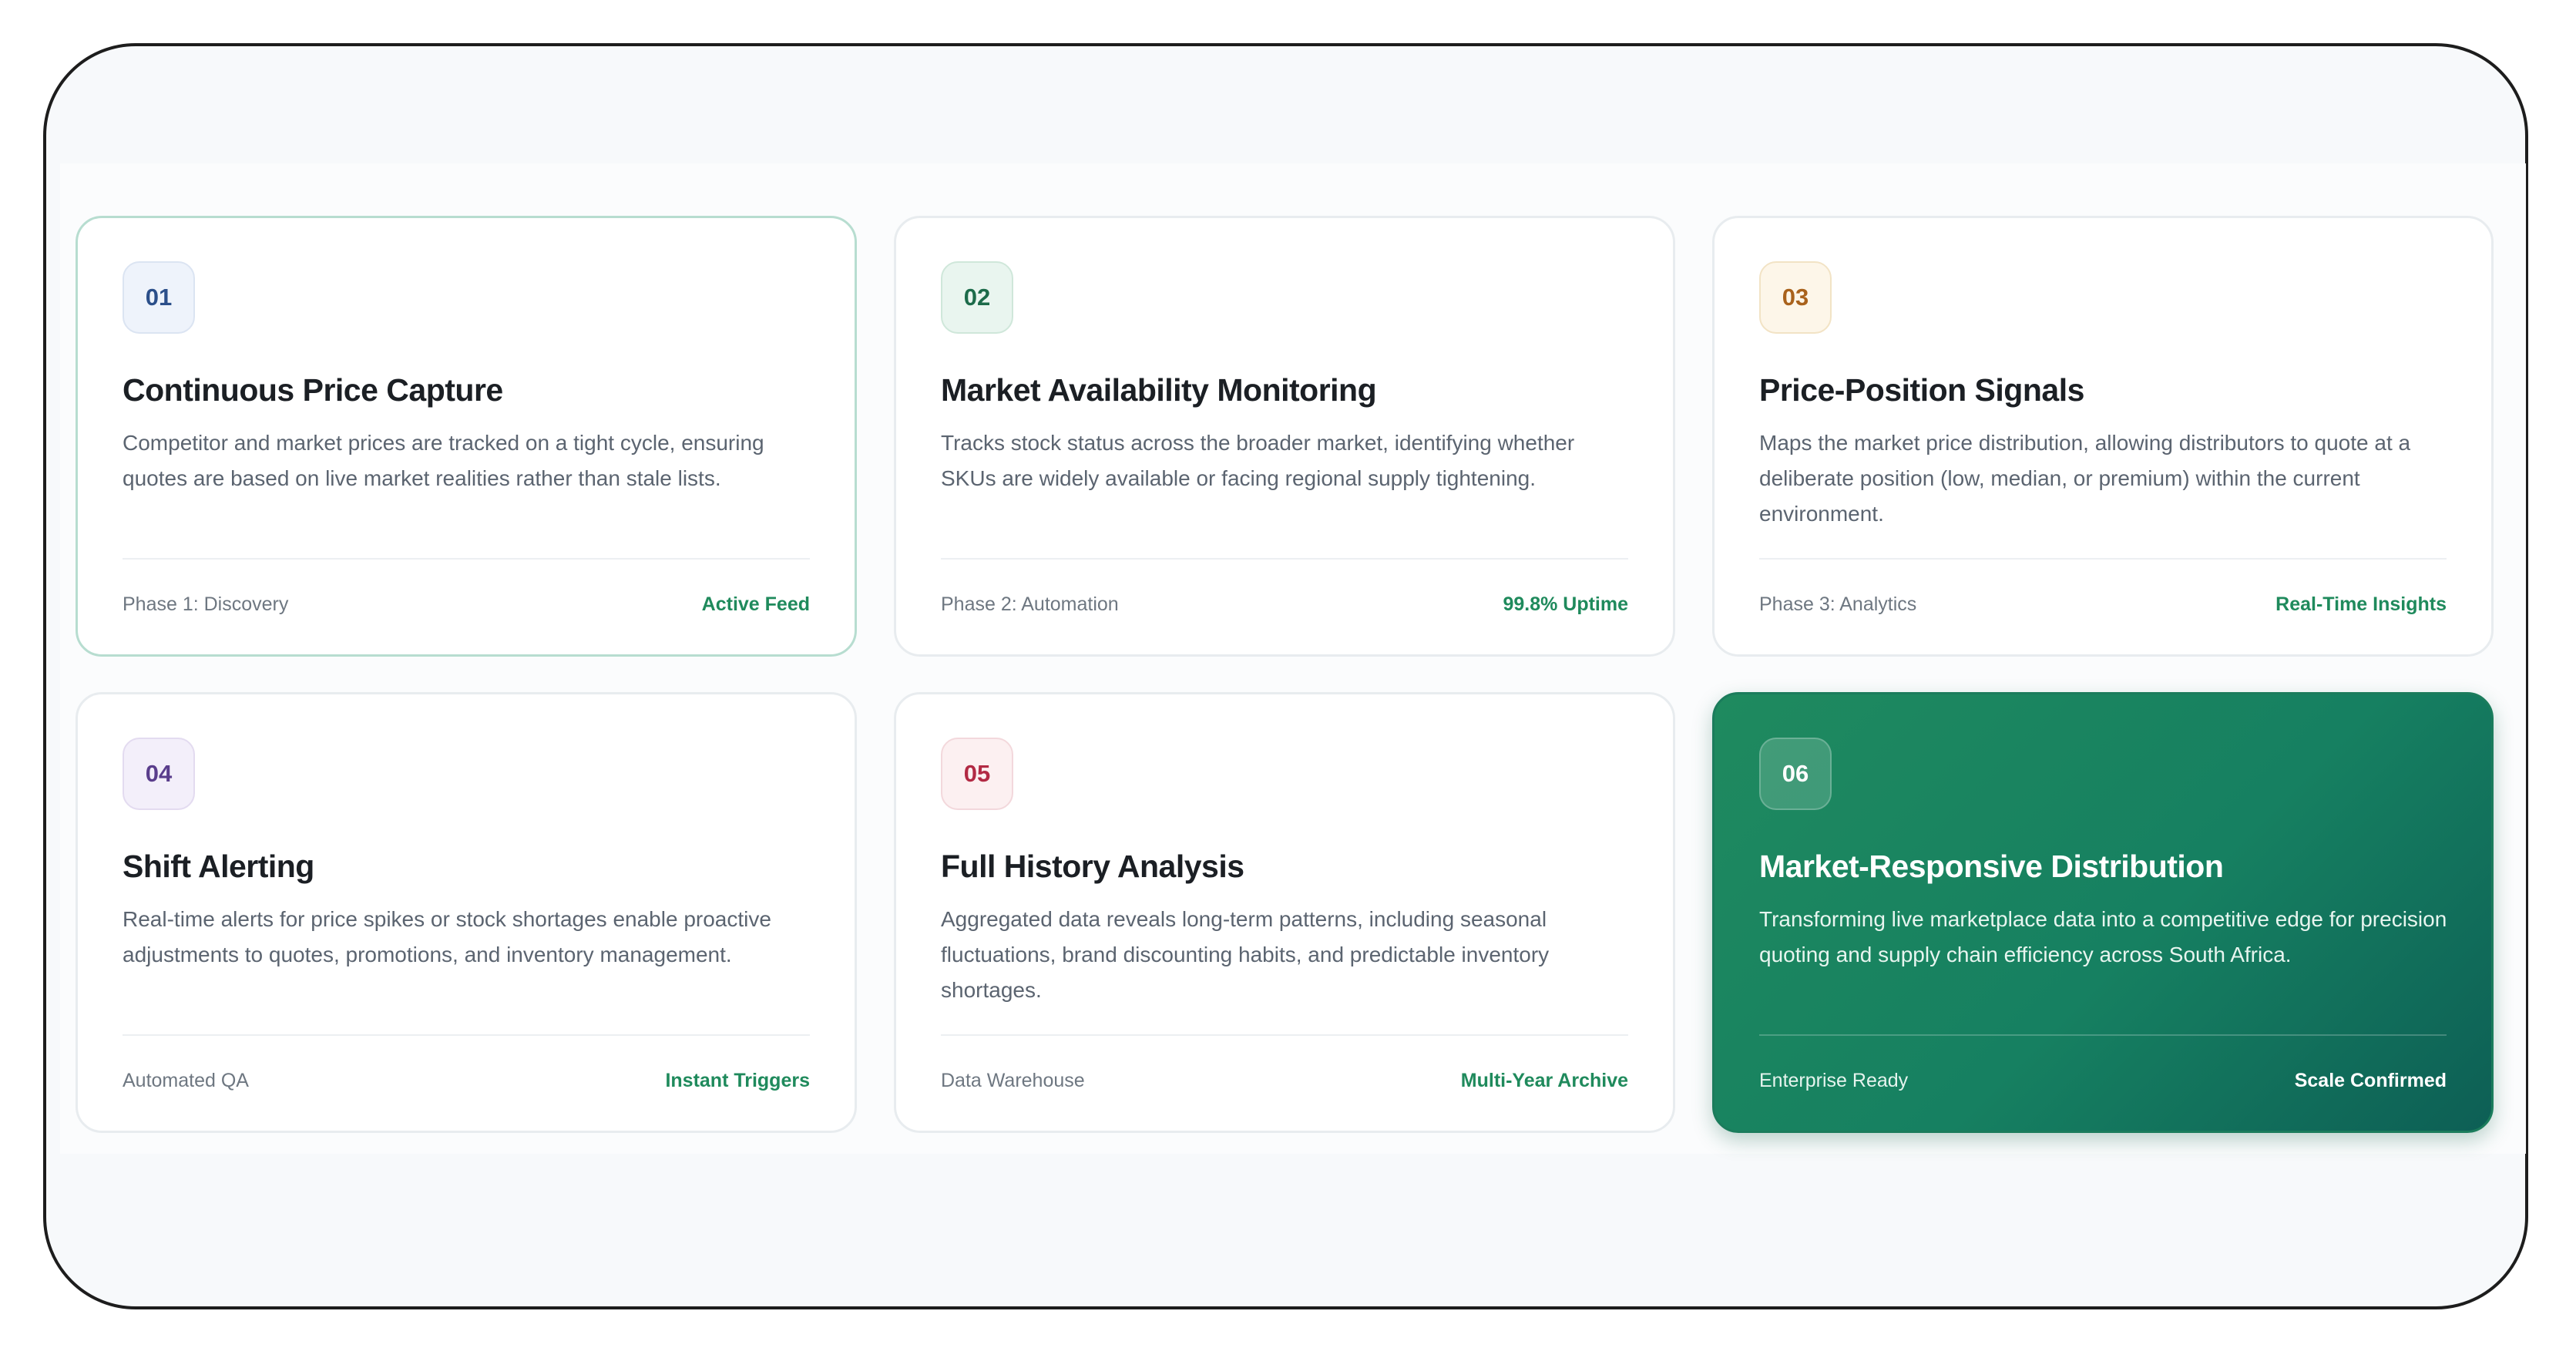 Image resolution: width=2576 pixels, height=1358 pixels. Describe the element at coordinates (1092, 866) in the screenshot. I see `card-title: Full History Analysis` at that location.